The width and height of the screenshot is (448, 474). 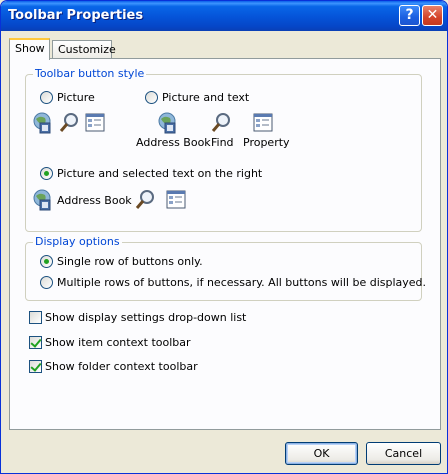 I want to click on picture-selected-text-right-label: Picture and selected text on the right, so click(x=159, y=173).